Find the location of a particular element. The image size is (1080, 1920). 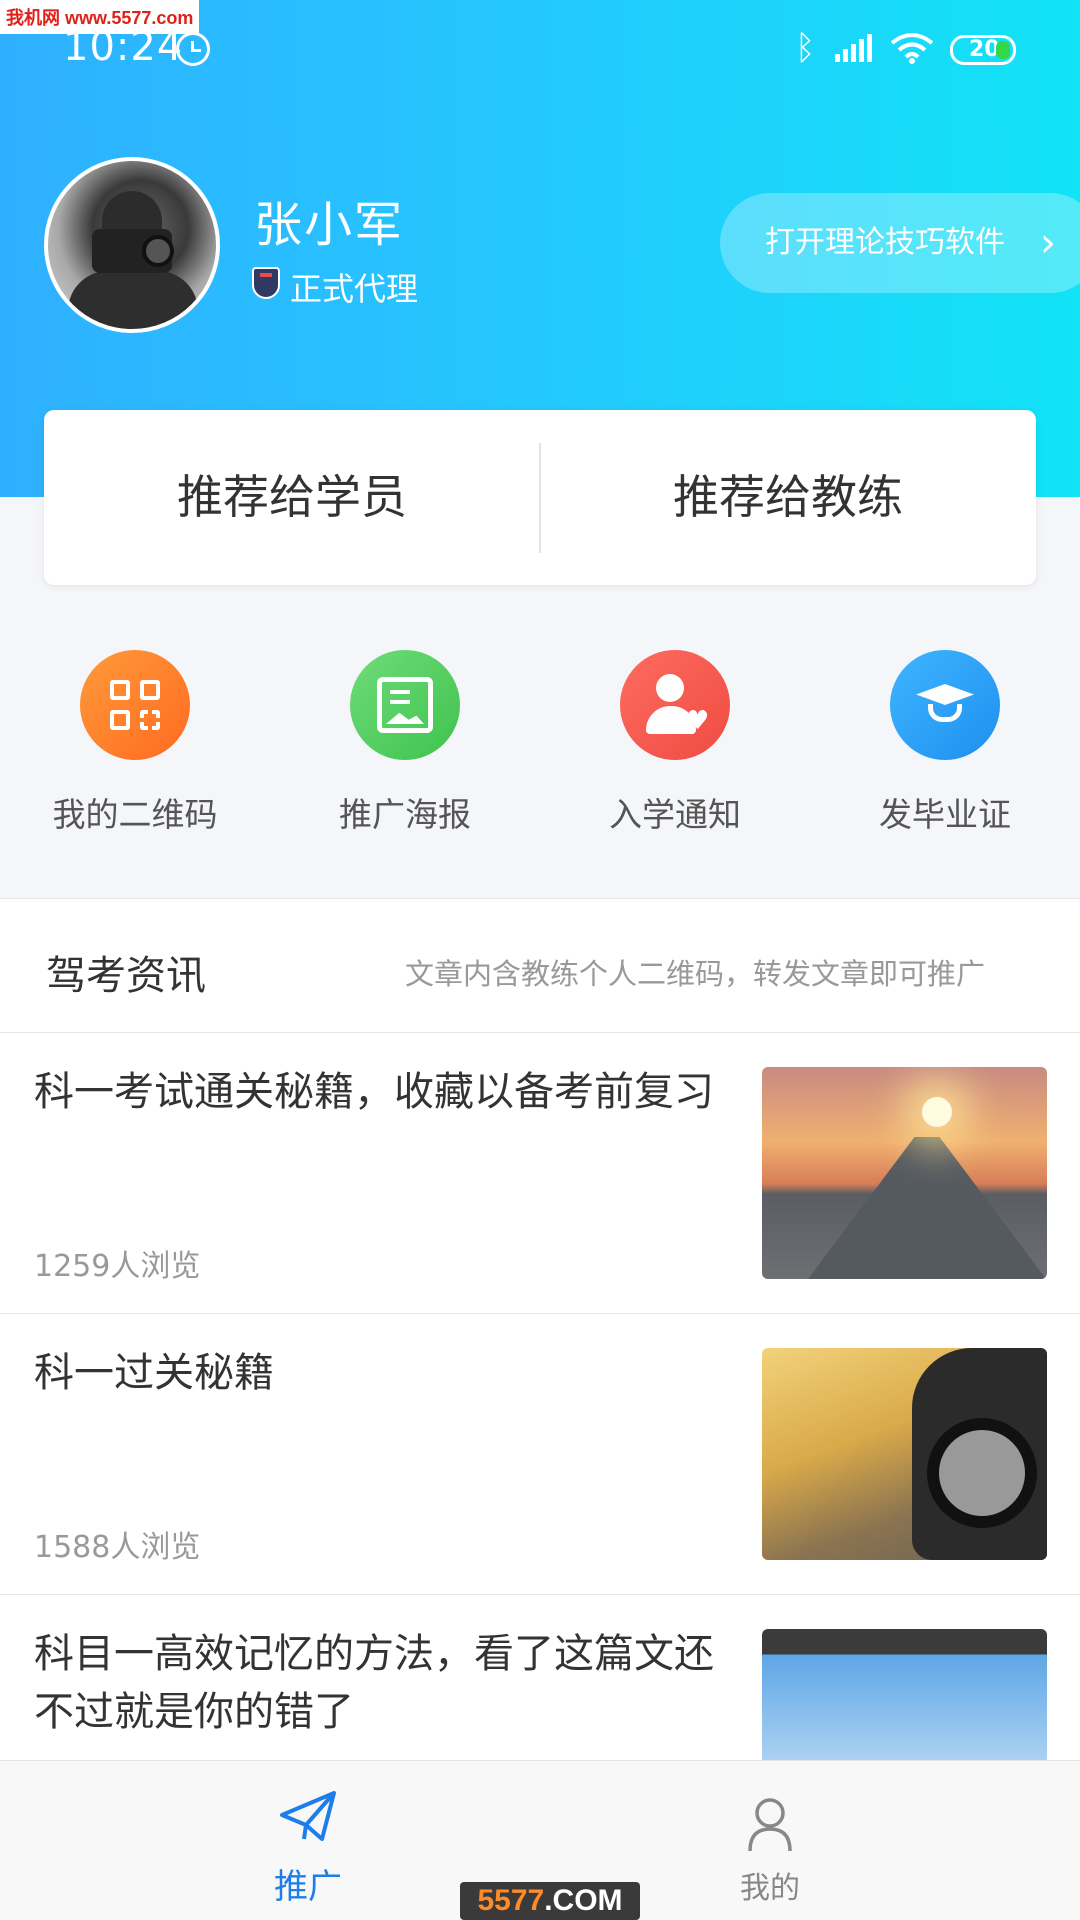

quick-action-qr-code: 我的二维码 is located at coordinates (135, 742).